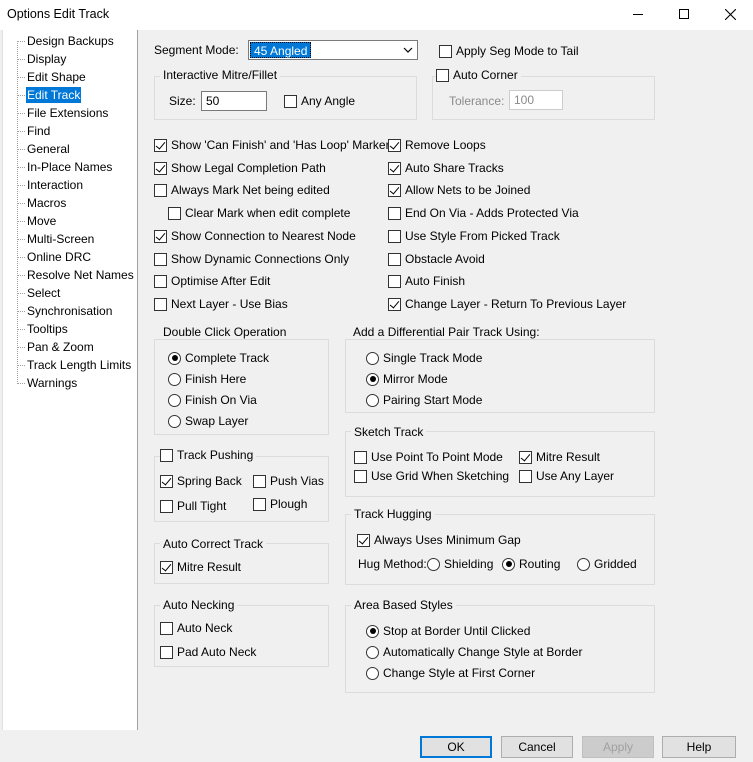 Image resolution: width=753 pixels, height=762 pixels. Describe the element at coordinates (426, 281) in the screenshot. I see `option-checkbox: Auto Finish` at that location.